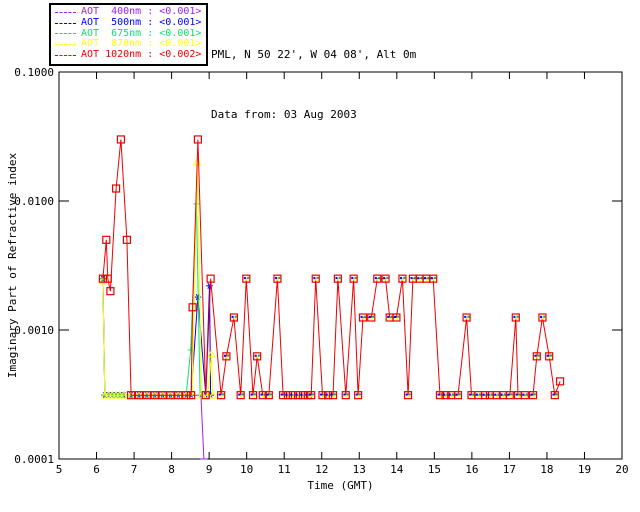 This screenshot has height=512, width=640. Describe the element at coordinates (509, 469) in the screenshot. I see `x-tick-label: 17` at that location.